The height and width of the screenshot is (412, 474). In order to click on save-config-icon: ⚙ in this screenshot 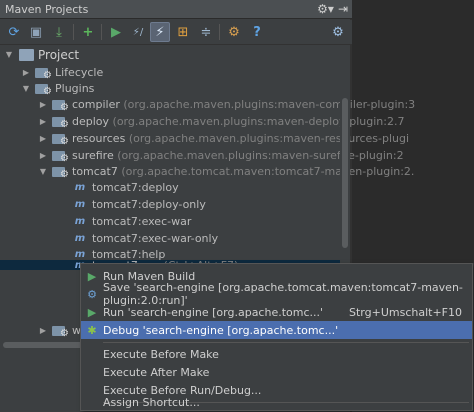, I will do `click(92, 294)`.